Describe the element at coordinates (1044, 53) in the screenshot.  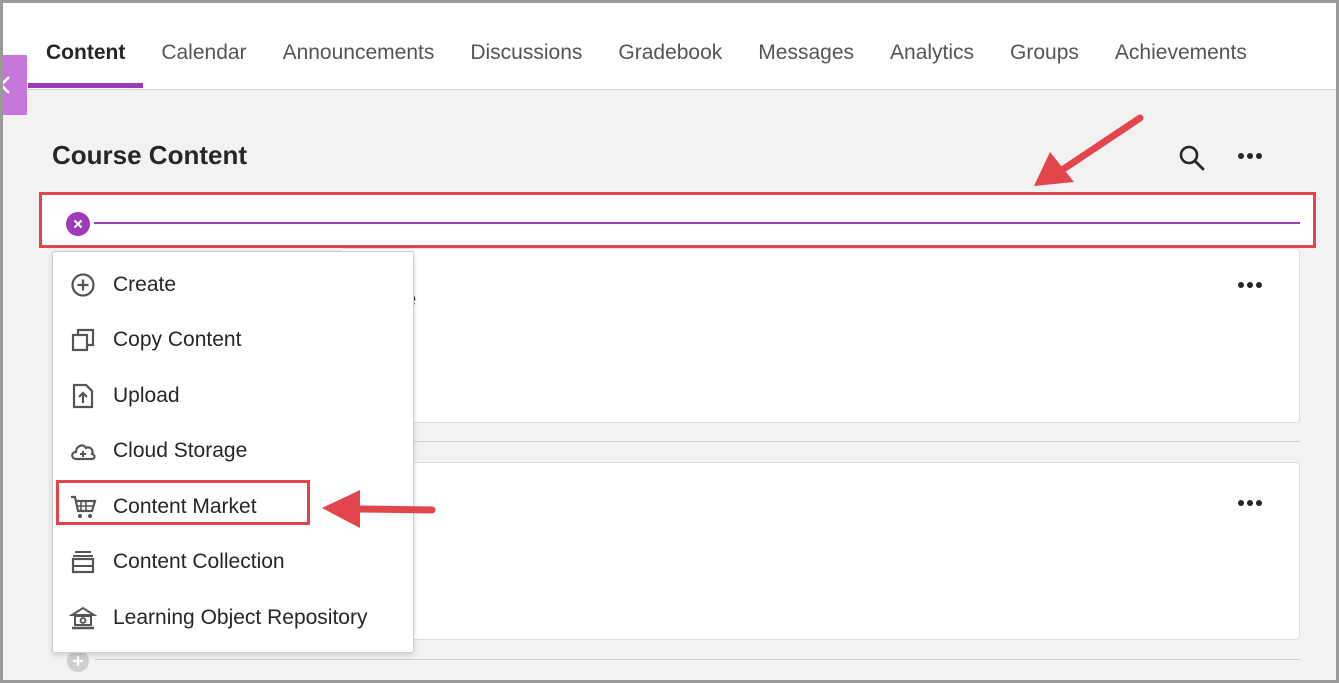
I see `tab-groups: Groups` at that location.